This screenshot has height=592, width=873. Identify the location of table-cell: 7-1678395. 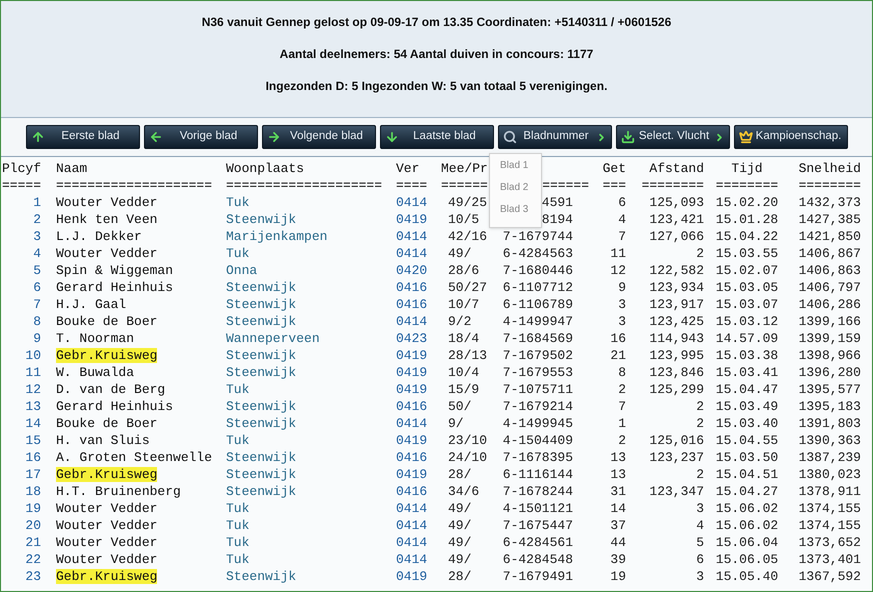
(537, 457).